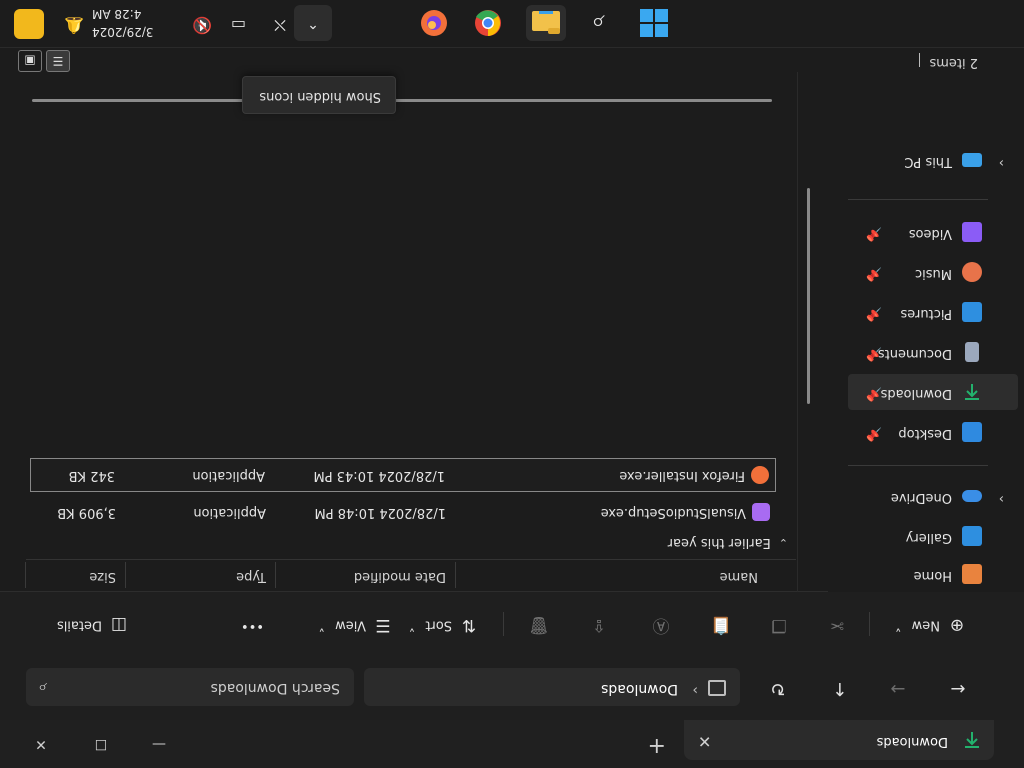 The height and width of the screenshot is (768, 1024). I want to click on new-label: New, so click(925, 625).